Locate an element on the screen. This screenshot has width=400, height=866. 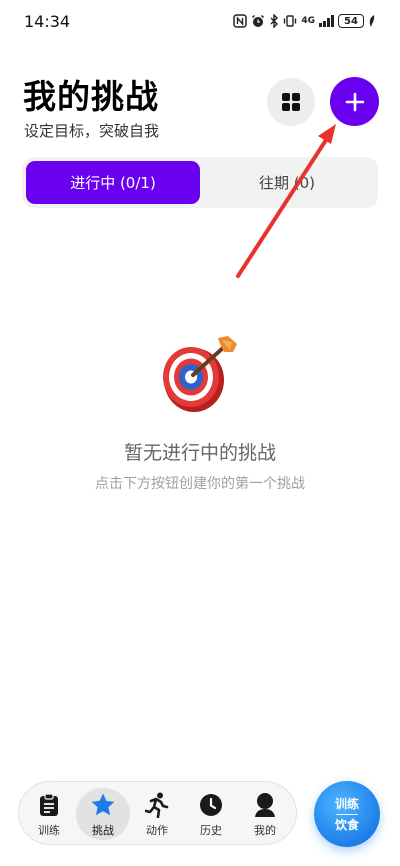
status-time: 14:34 is located at coordinates (47, 21).